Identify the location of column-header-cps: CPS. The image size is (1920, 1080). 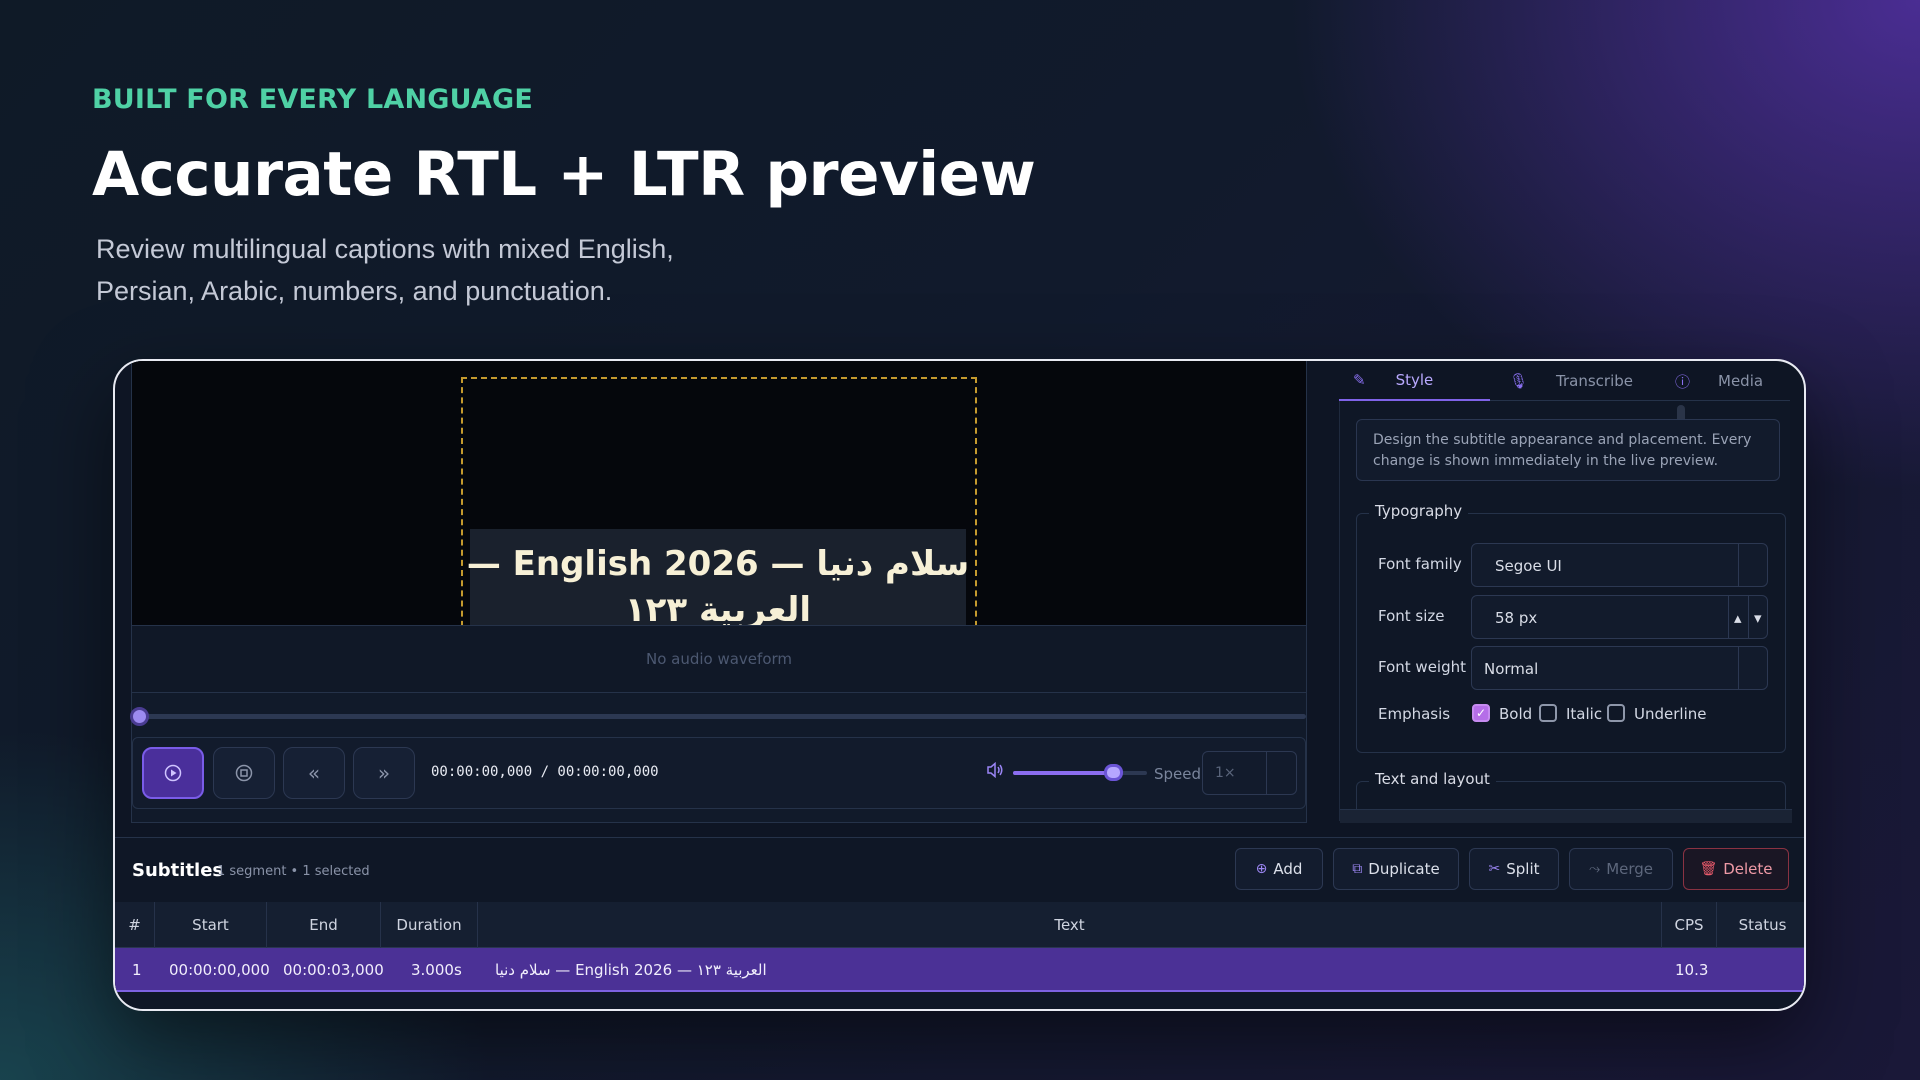
(1689, 925).